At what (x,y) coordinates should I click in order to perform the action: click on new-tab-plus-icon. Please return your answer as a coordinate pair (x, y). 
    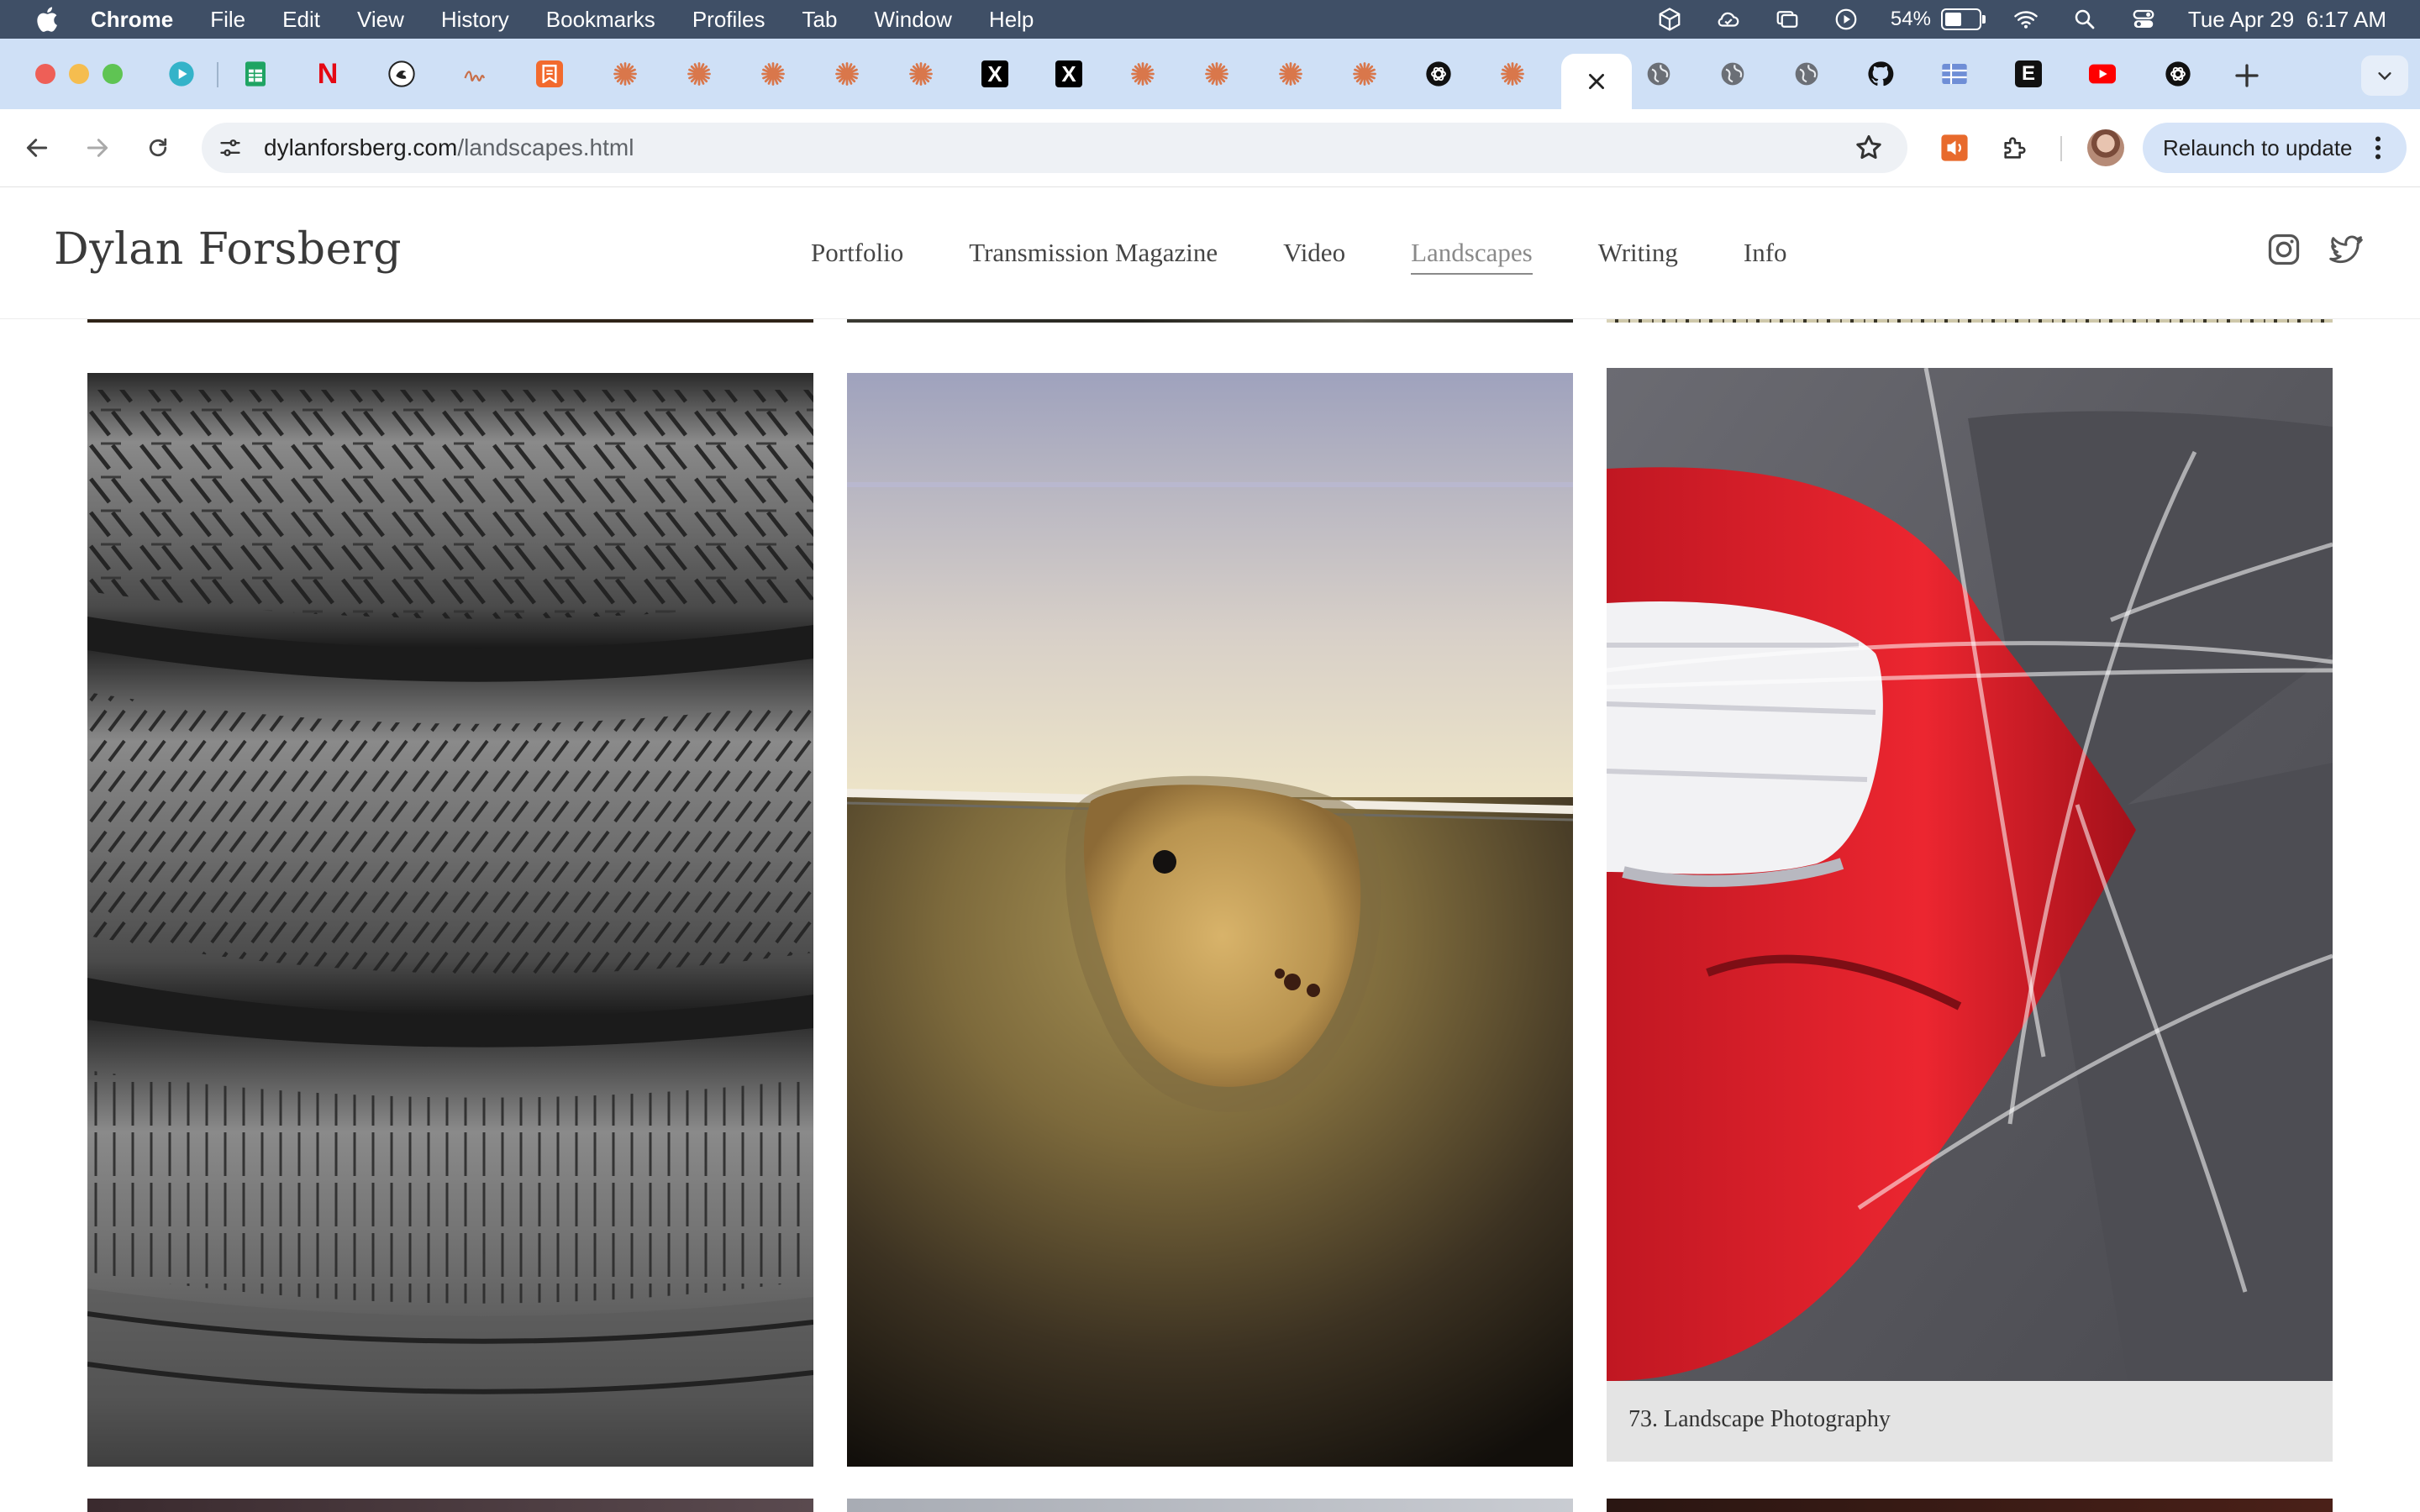
    Looking at the image, I should click on (2247, 75).